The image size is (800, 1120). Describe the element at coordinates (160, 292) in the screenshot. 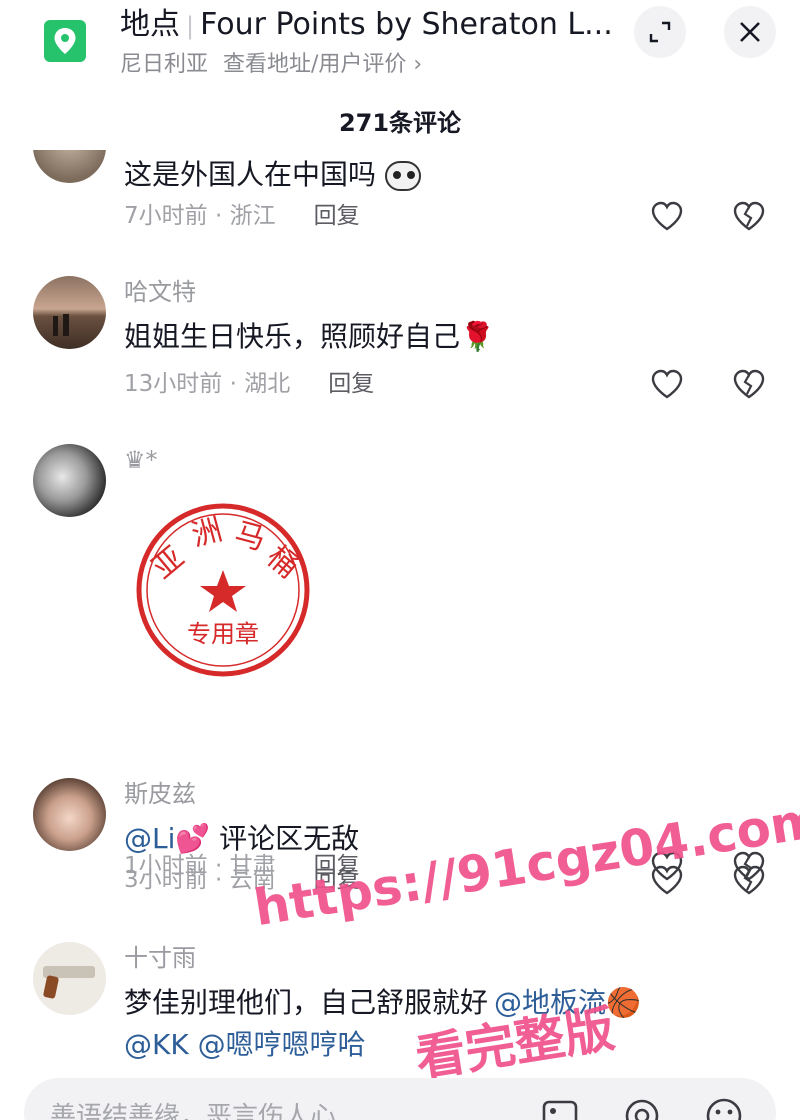

I see `comment-username: 哈文特` at that location.